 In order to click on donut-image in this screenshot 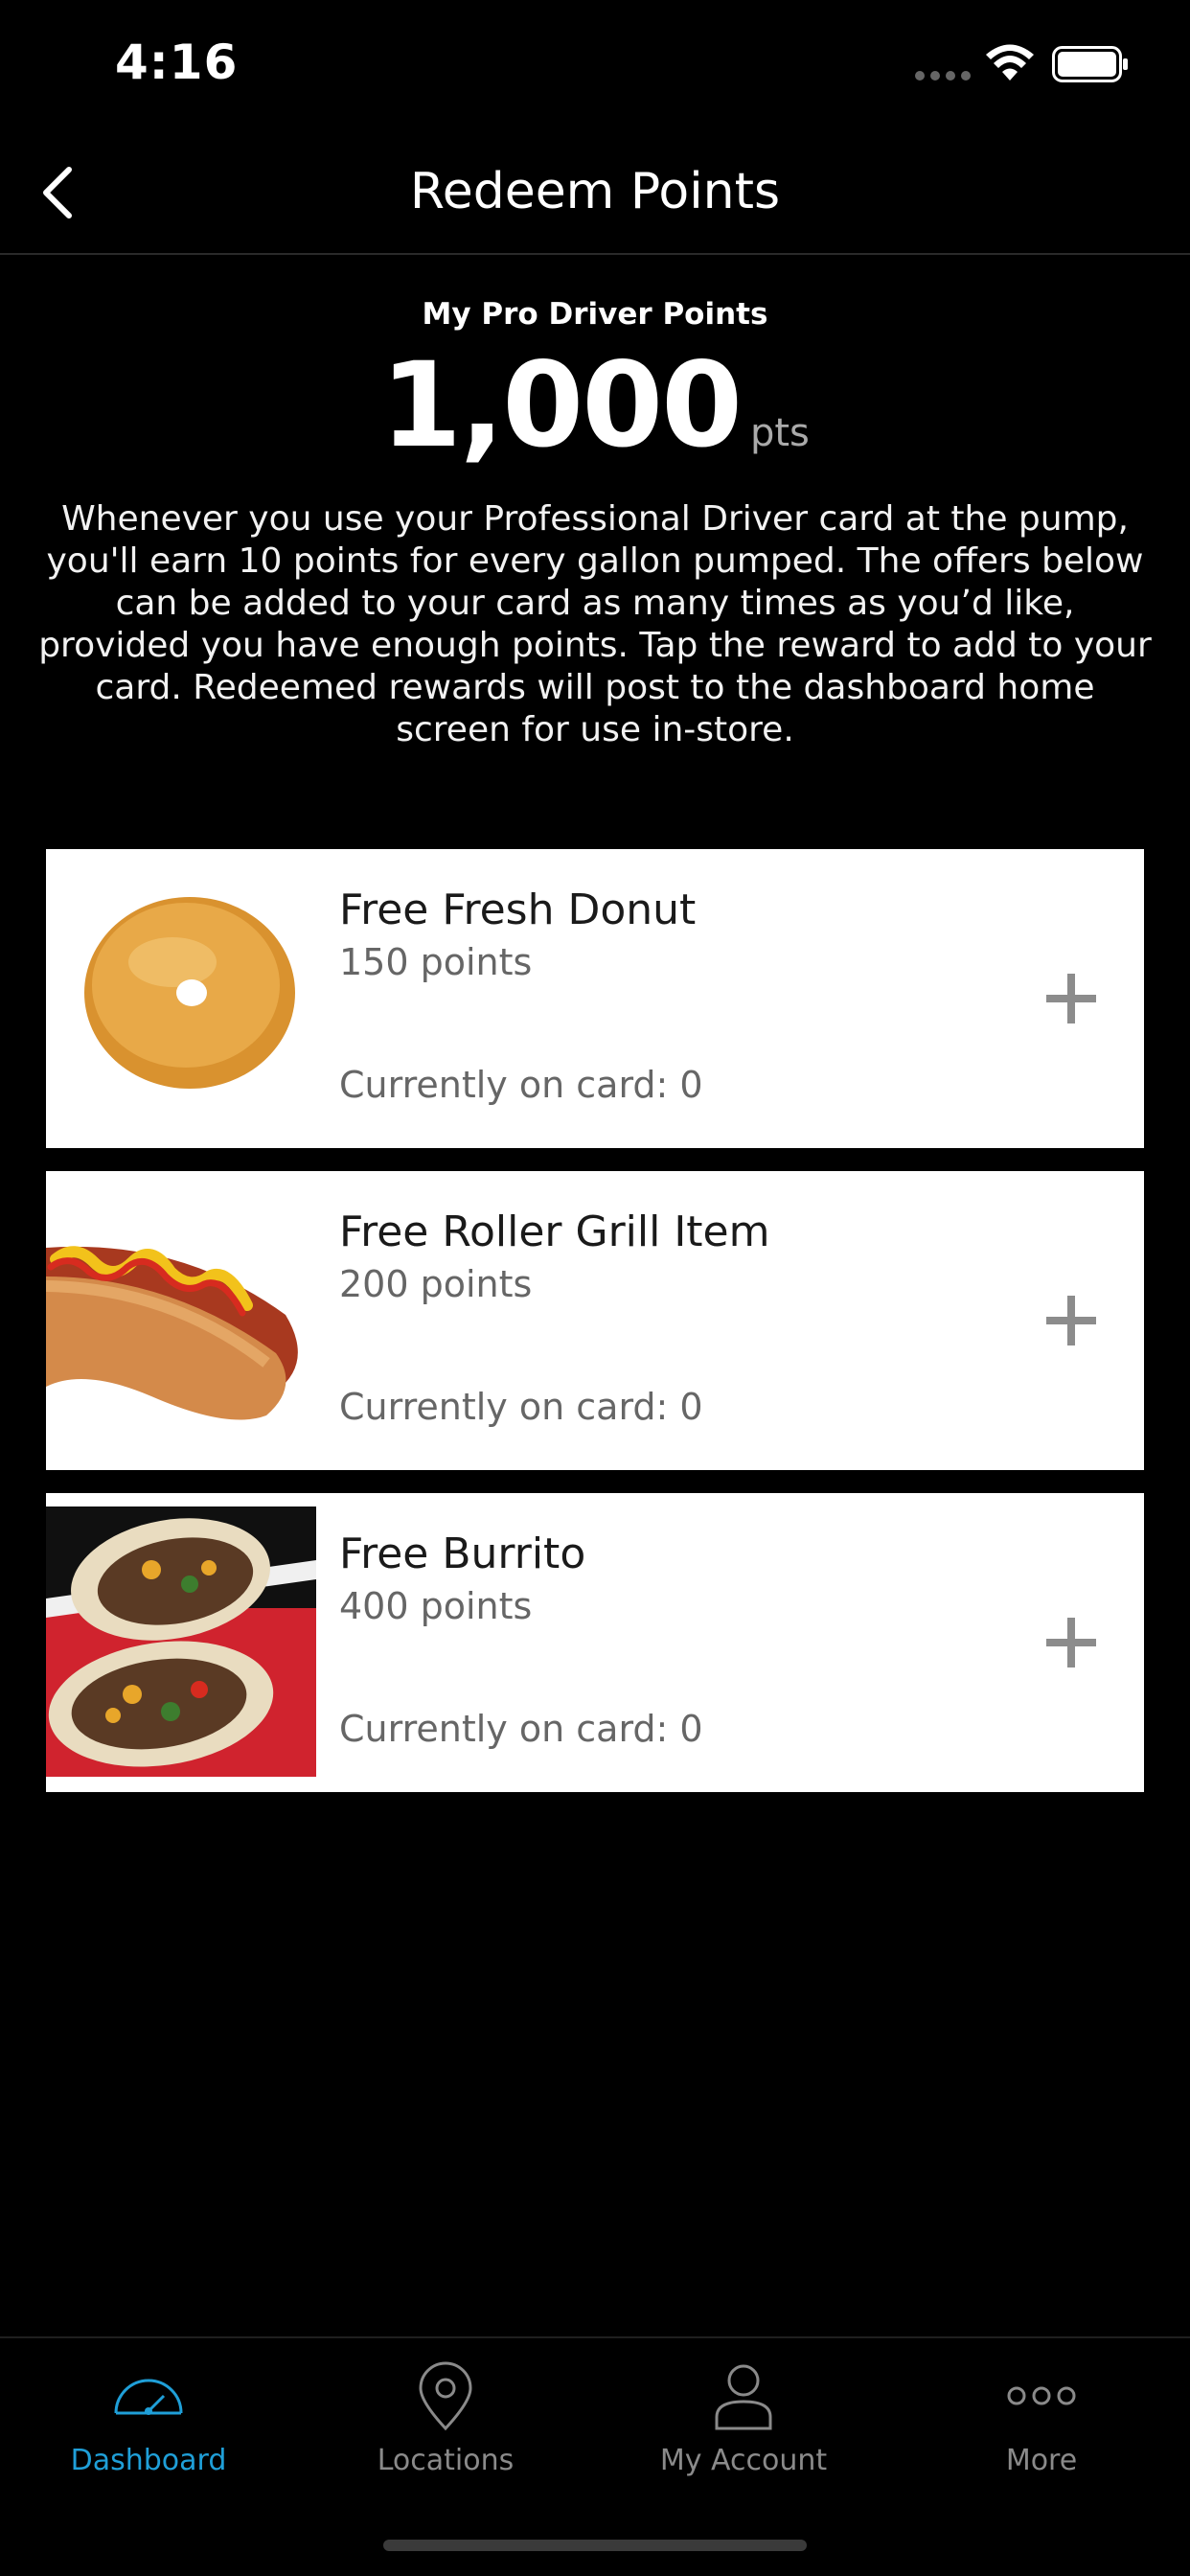, I will do `click(181, 998)`.